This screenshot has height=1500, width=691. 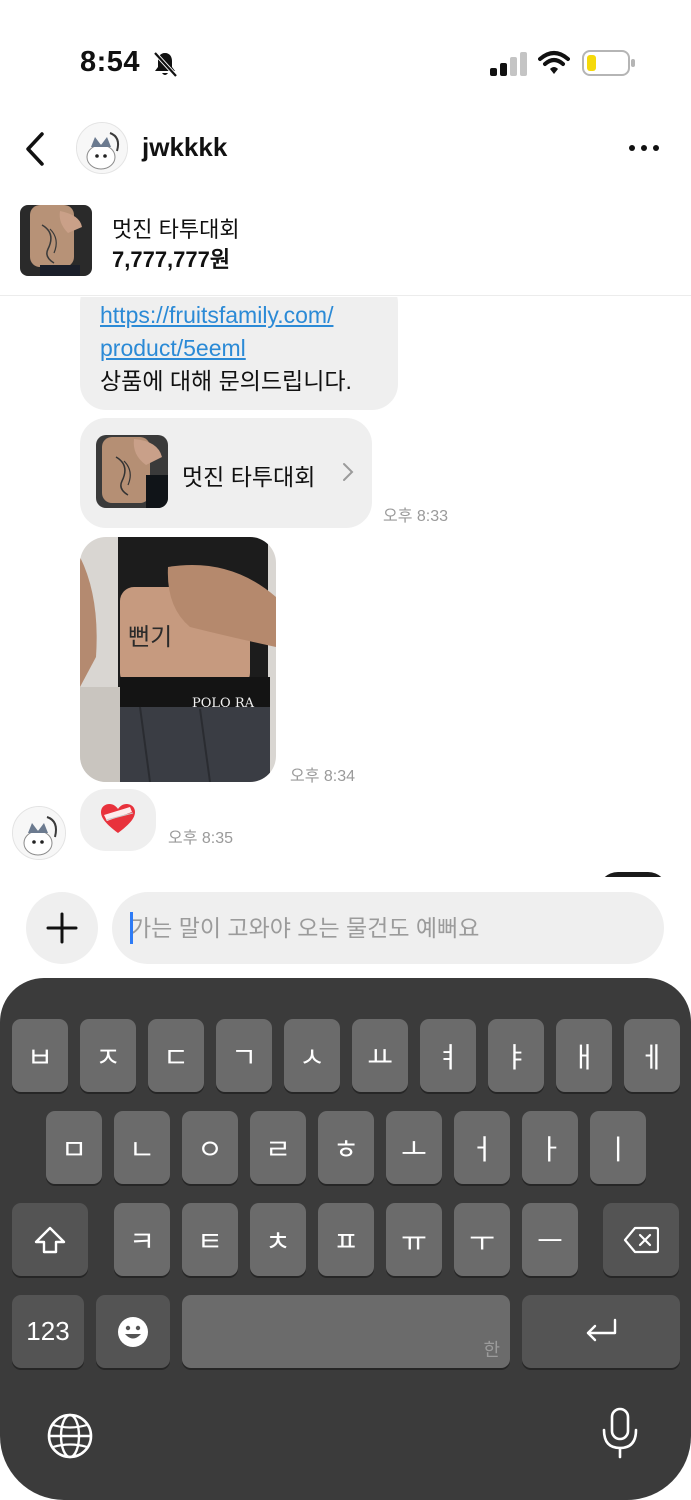 I want to click on key: ㅐ, so click(x=584, y=1055).